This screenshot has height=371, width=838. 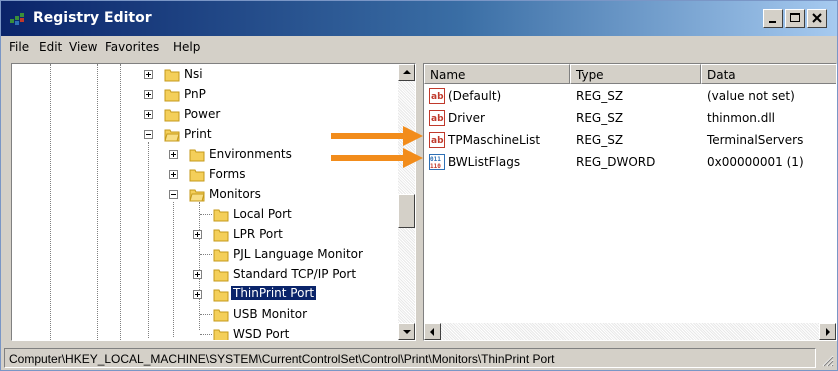 What do you see at coordinates (827, 331) in the screenshot?
I see `scroll-right-button` at bounding box center [827, 331].